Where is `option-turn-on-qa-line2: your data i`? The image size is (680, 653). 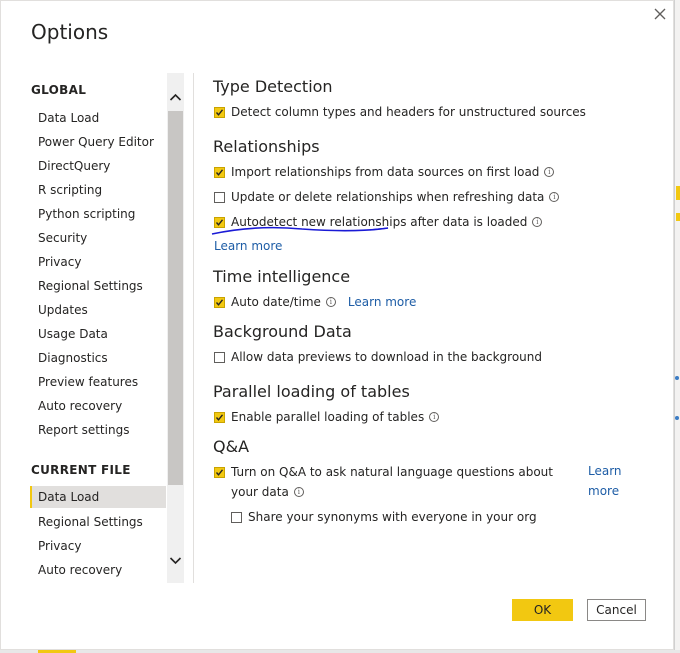
option-turn-on-qa-line2: your data i is located at coordinates (267, 492).